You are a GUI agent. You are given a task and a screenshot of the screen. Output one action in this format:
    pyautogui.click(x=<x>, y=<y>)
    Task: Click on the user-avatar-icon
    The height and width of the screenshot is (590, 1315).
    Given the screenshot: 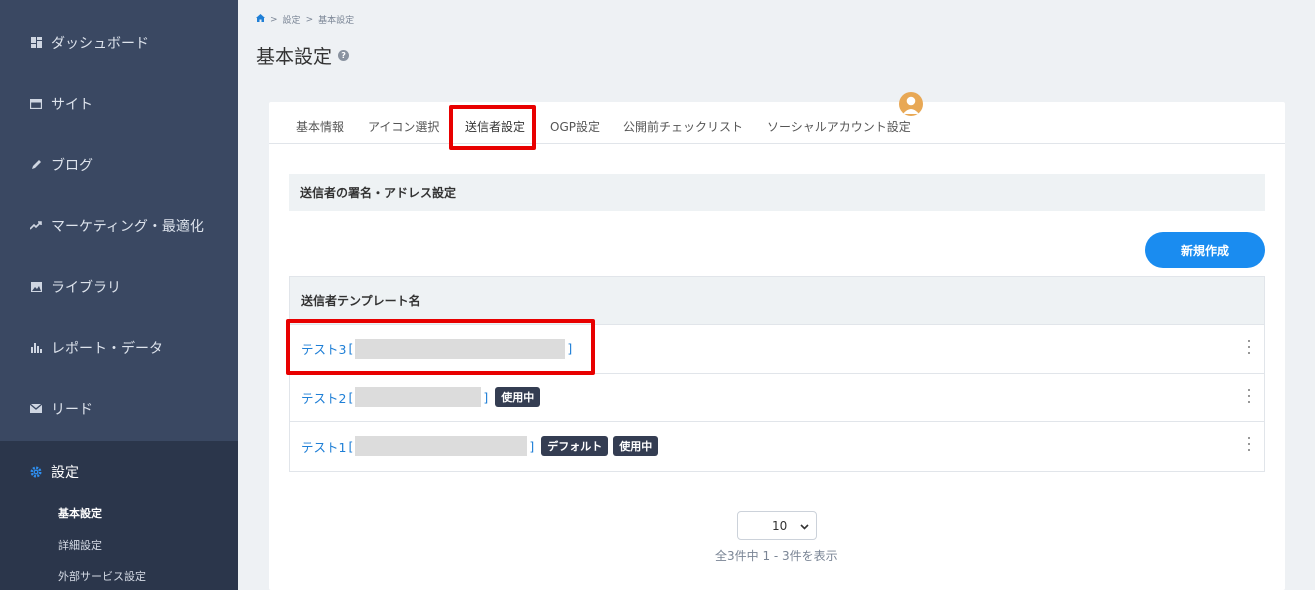 What is the action you would take?
    pyautogui.click(x=911, y=104)
    